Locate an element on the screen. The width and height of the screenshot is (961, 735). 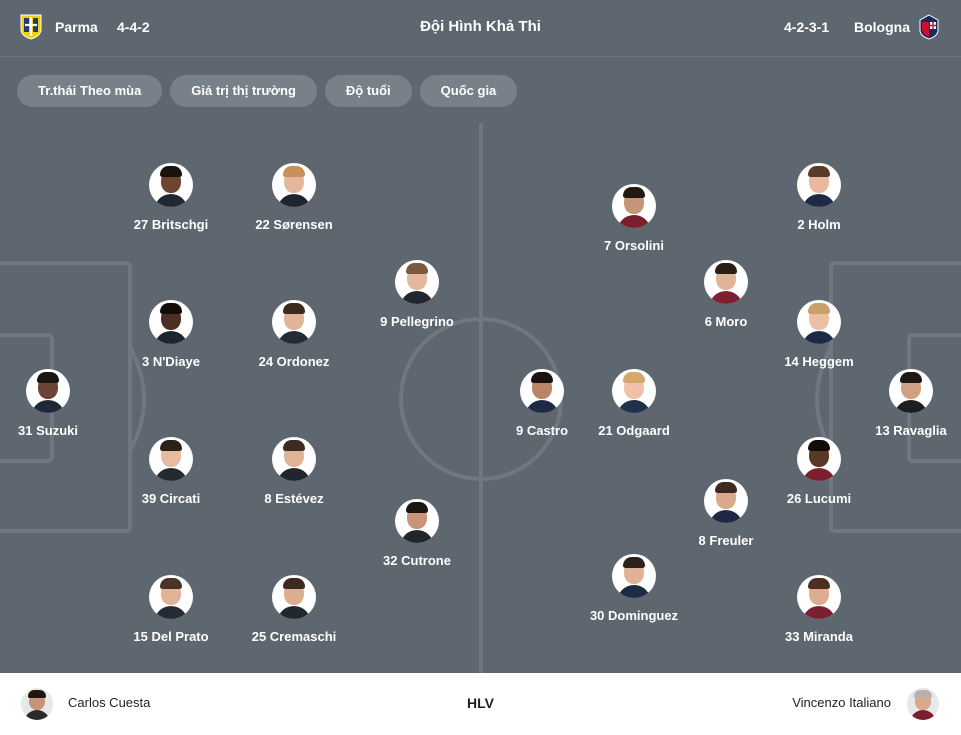
player-name: 7 Orsolini is located at coordinates (634, 245).